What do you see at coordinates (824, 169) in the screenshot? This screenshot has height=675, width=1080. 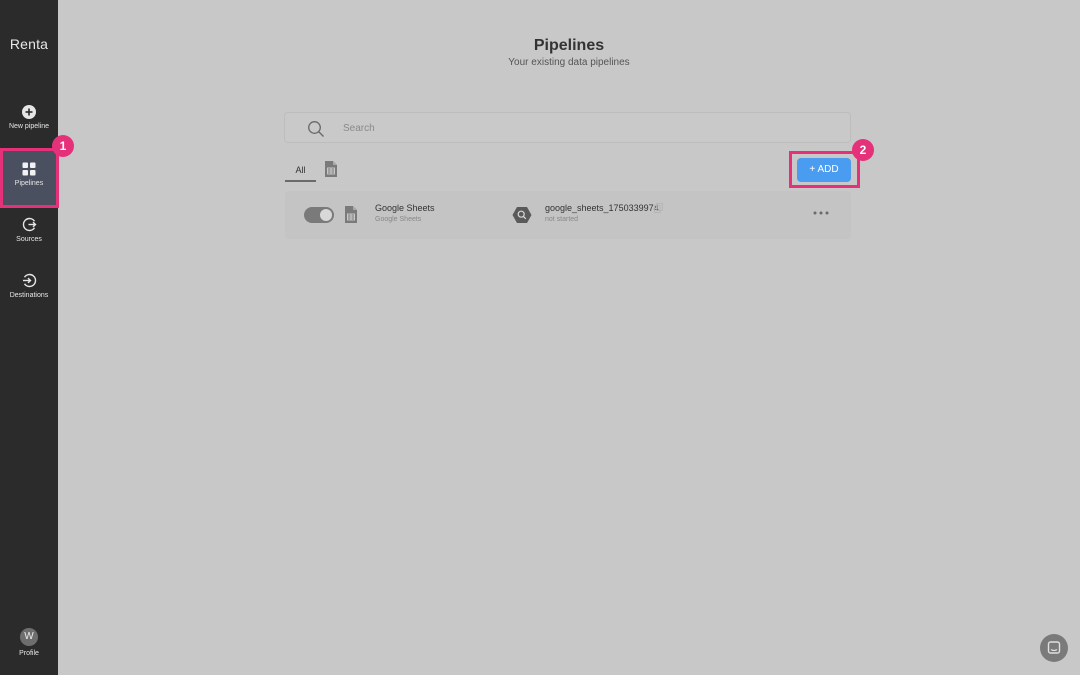 I see `annotation-highlight-add` at bounding box center [824, 169].